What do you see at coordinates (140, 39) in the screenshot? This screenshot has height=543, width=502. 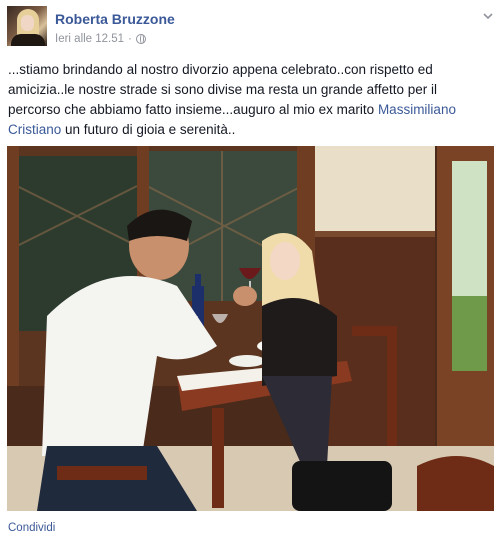 I see `globe-icon` at bounding box center [140, 39].